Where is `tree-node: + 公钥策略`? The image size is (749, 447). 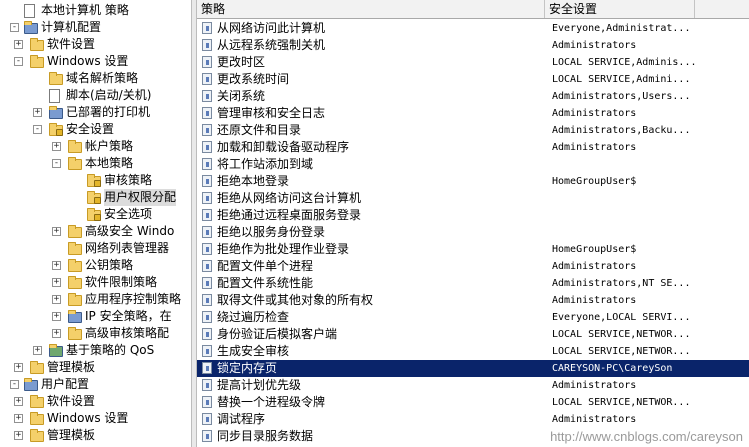 tree-node: + 公钥策略 is located at coordinates (95, 265).